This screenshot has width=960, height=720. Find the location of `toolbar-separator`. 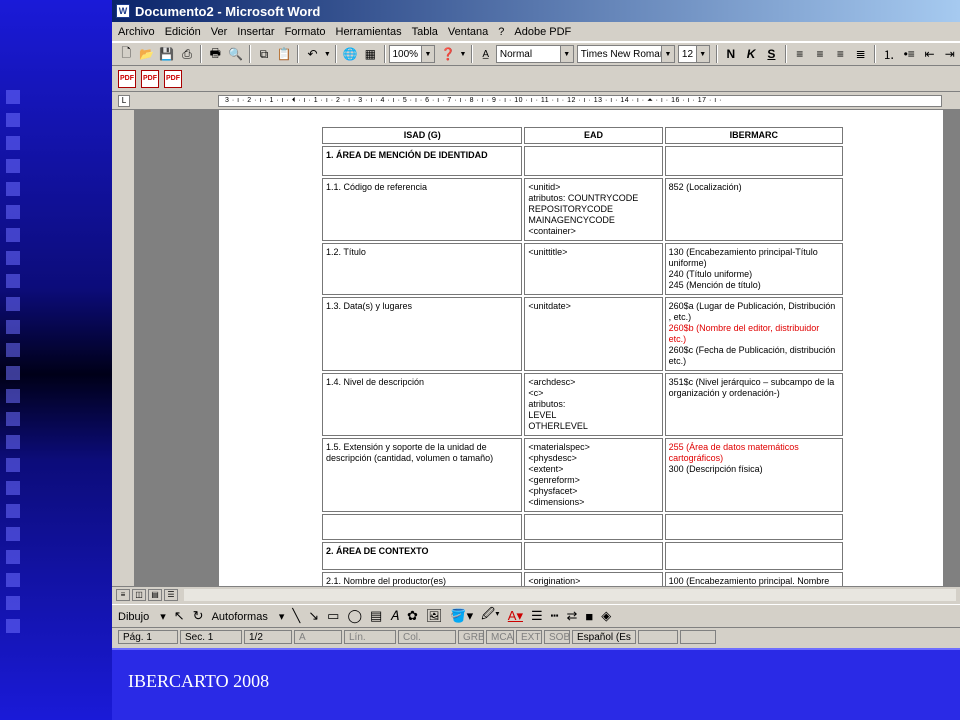

toolbar-separator is located at coordinates (249, 54).